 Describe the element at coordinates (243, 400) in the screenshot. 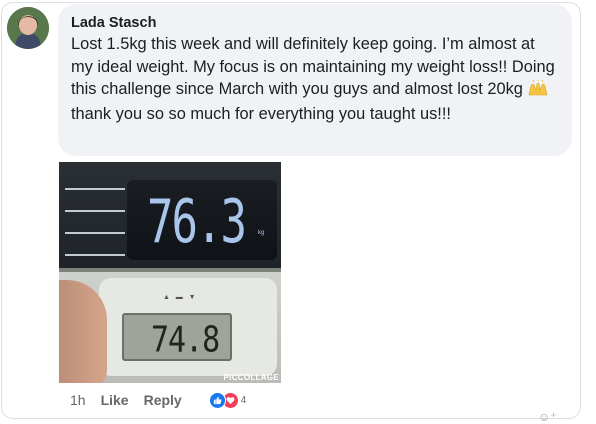

I see `reaction-count: 4` at that location.